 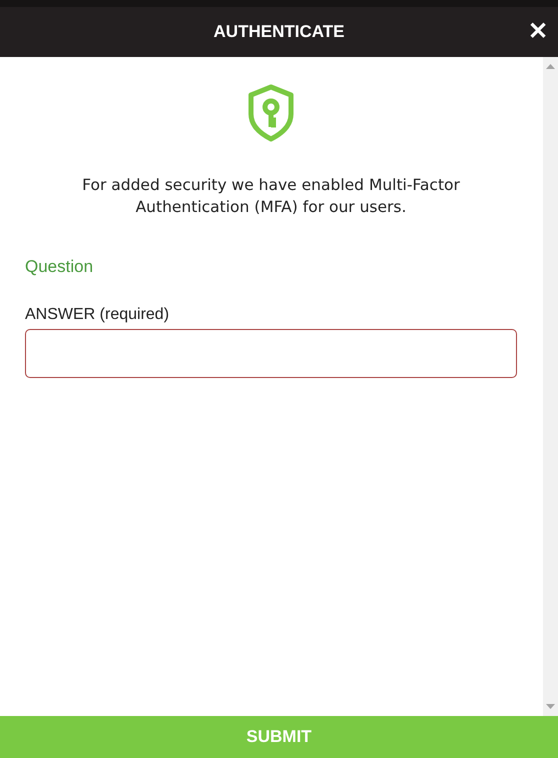 I want to click on dialog-title: AUTHENTICATE, so click(x=279, y=32).